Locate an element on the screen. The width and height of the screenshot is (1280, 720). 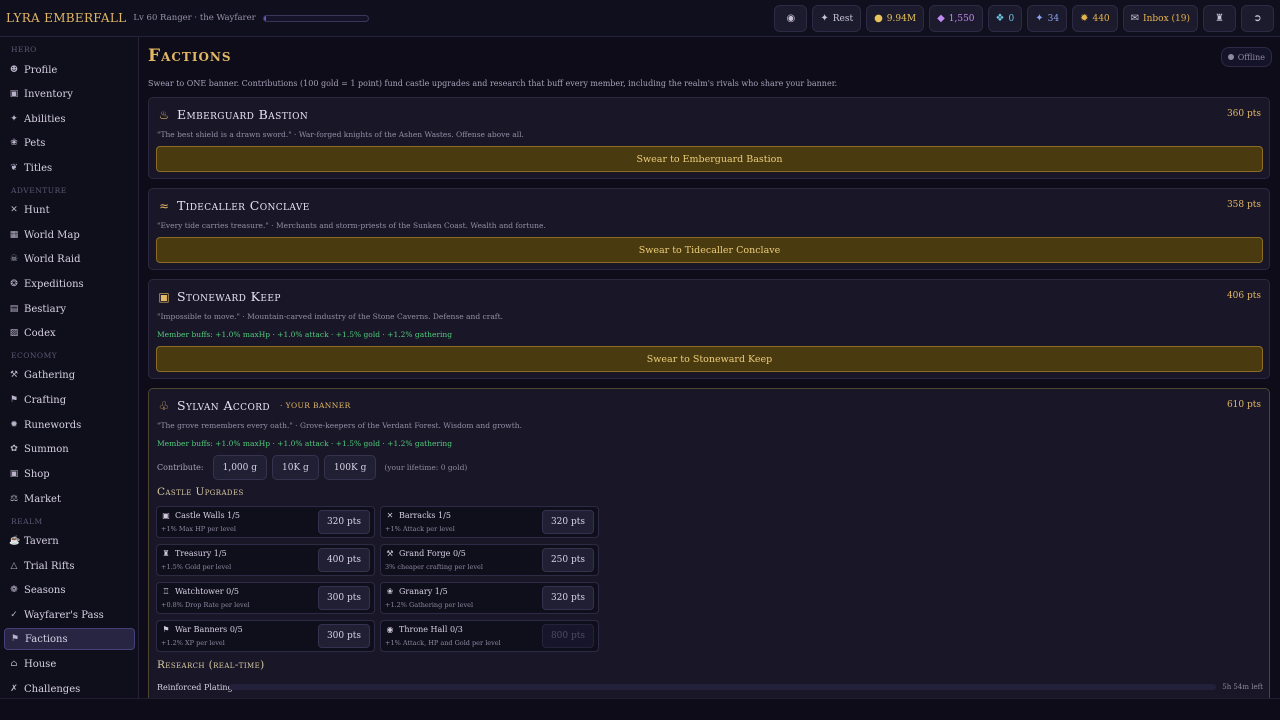
upgrade-desc: 3% cheaper crafting per level is located at coordinates (434, 567).